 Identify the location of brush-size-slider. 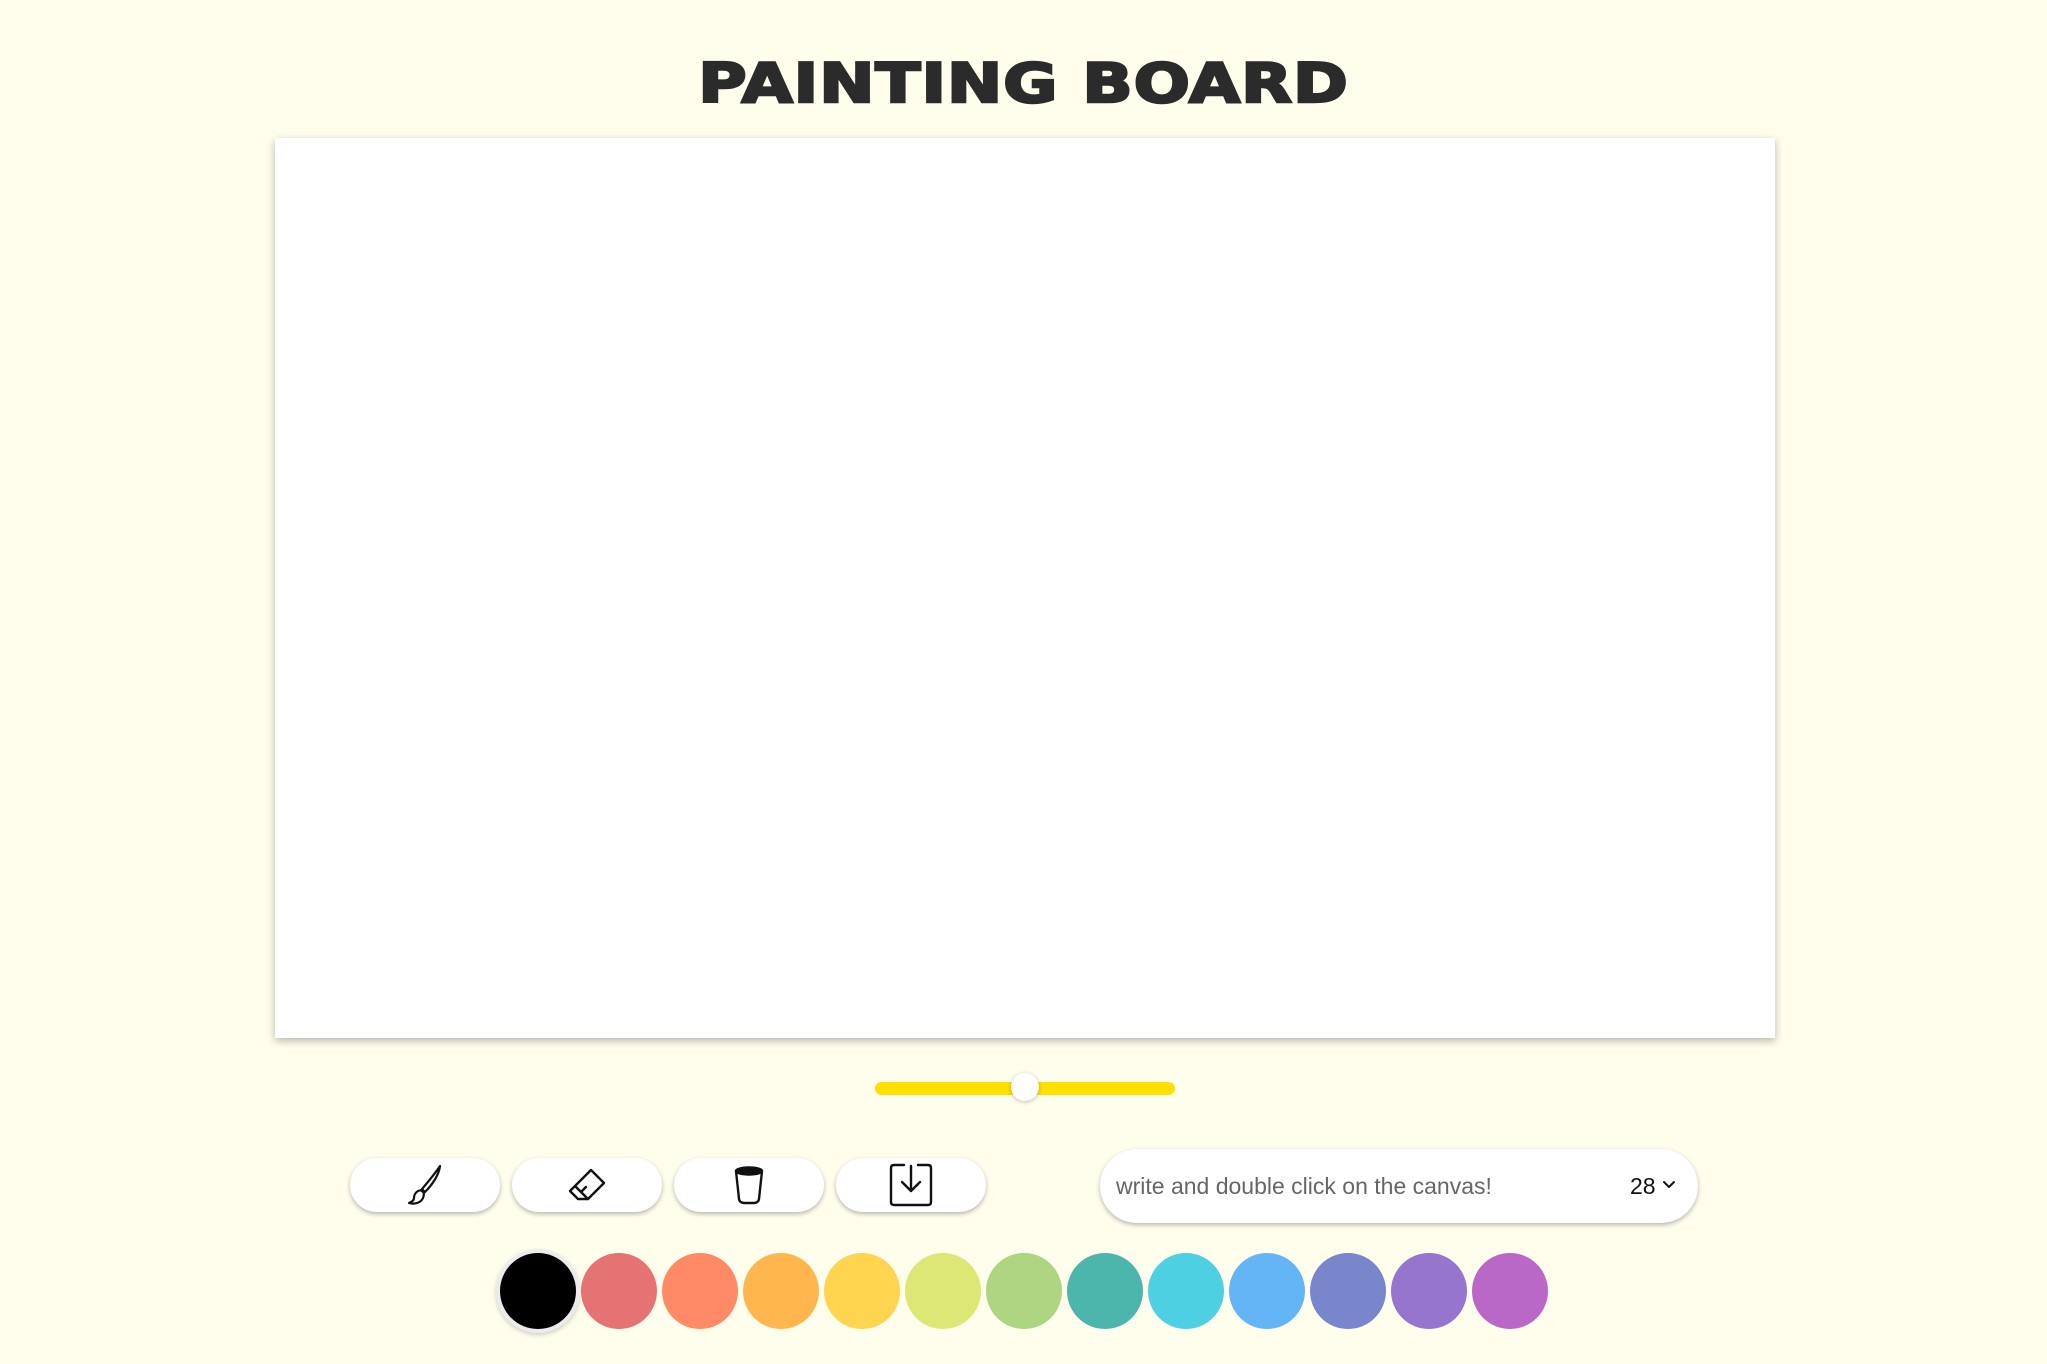
(1025, 1087).